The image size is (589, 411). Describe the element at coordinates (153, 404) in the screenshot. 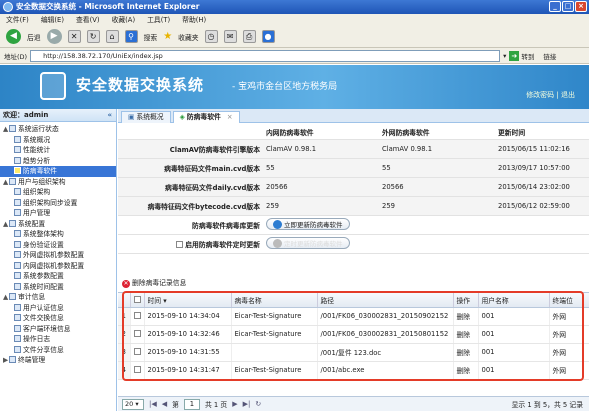

I see `first-page-icon: |◀` at that location.